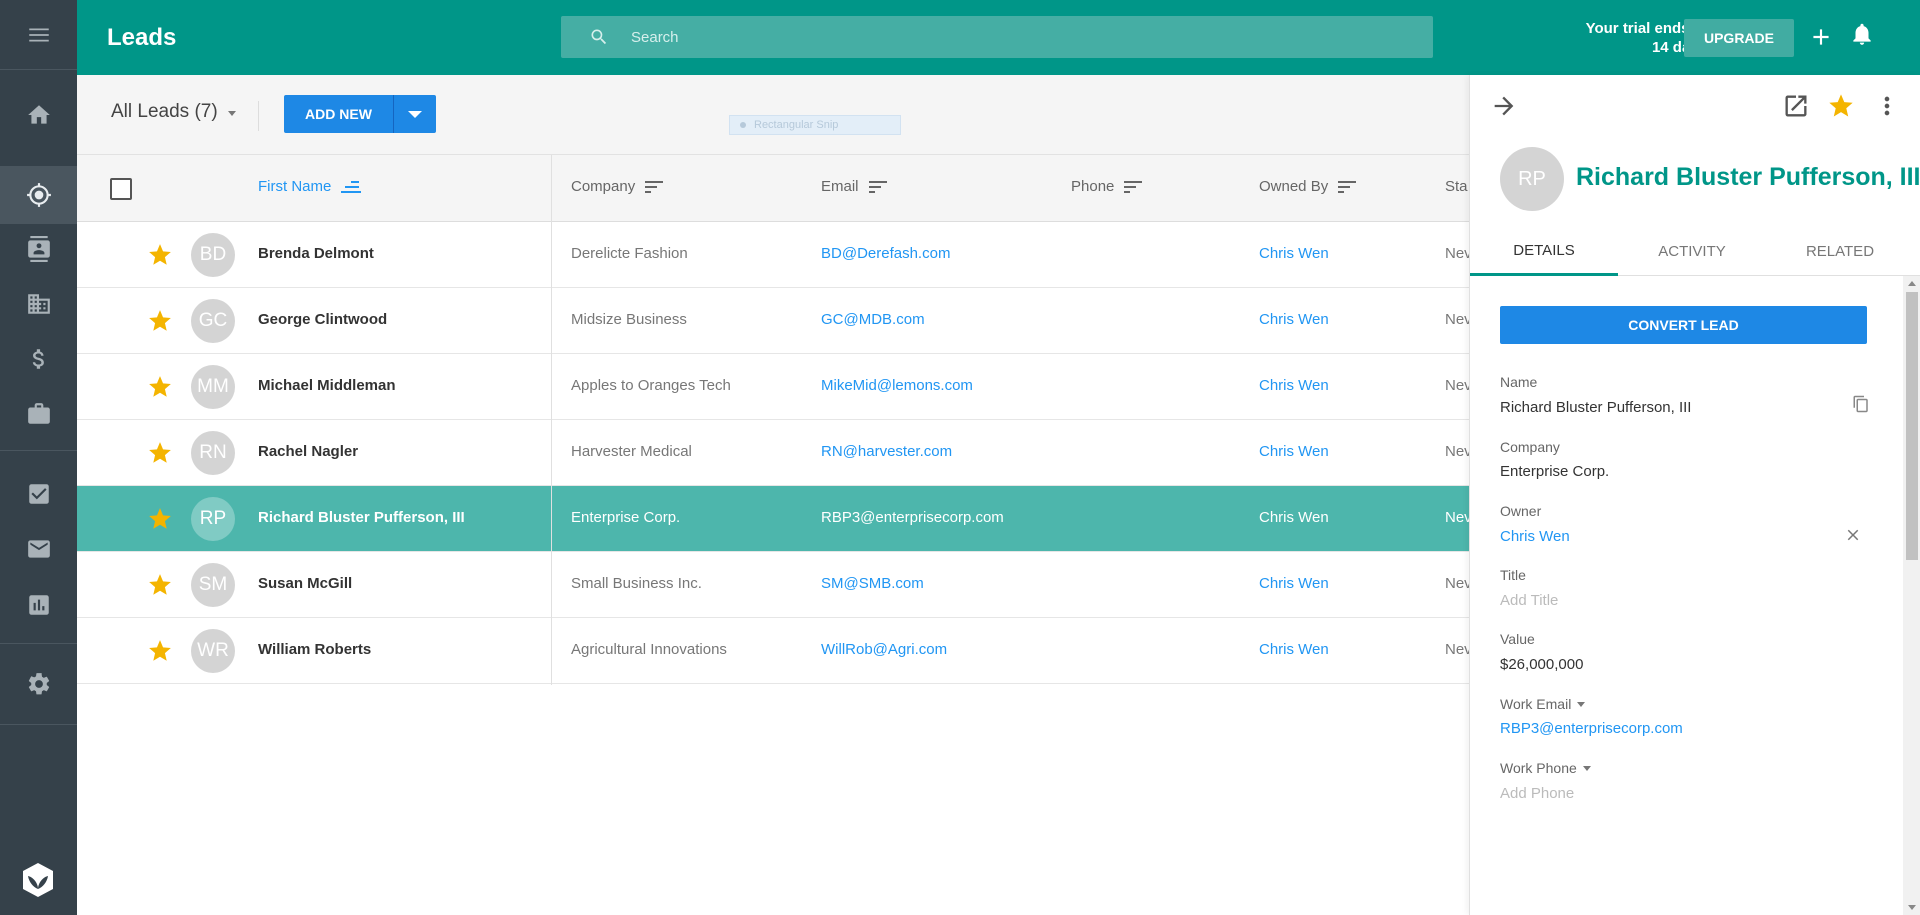  I want to click on col-email: Email, so click(855, 186).